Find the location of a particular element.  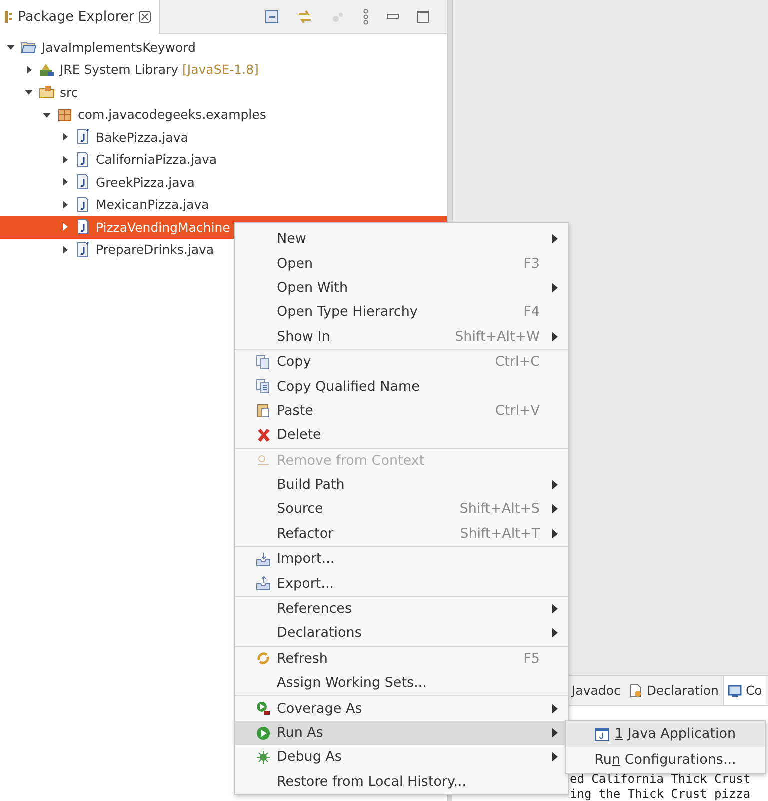

export-icon is located at coordinates (263, 584).